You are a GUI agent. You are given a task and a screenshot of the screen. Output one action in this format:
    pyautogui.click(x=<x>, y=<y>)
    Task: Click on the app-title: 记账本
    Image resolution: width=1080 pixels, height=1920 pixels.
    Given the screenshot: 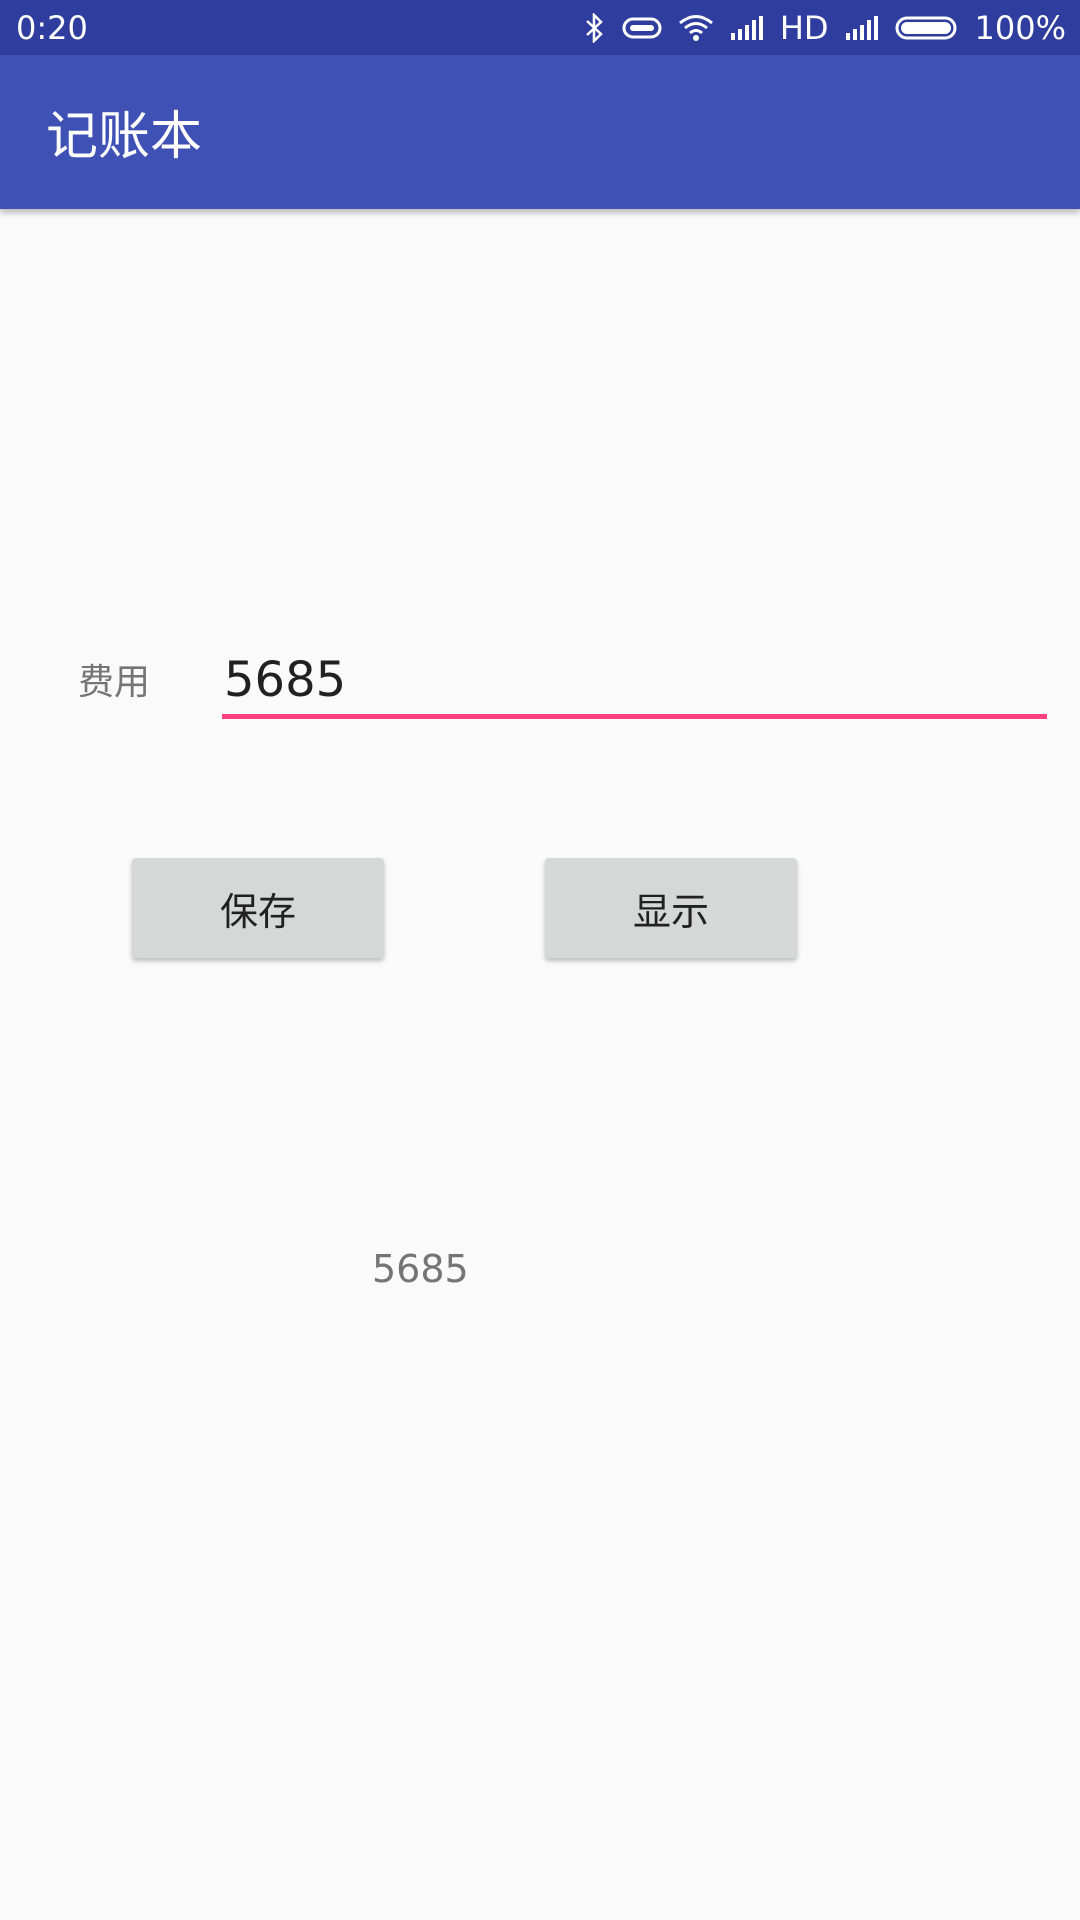 What is the action you would take?
    pyautogui.click(x=124, y=137)
    